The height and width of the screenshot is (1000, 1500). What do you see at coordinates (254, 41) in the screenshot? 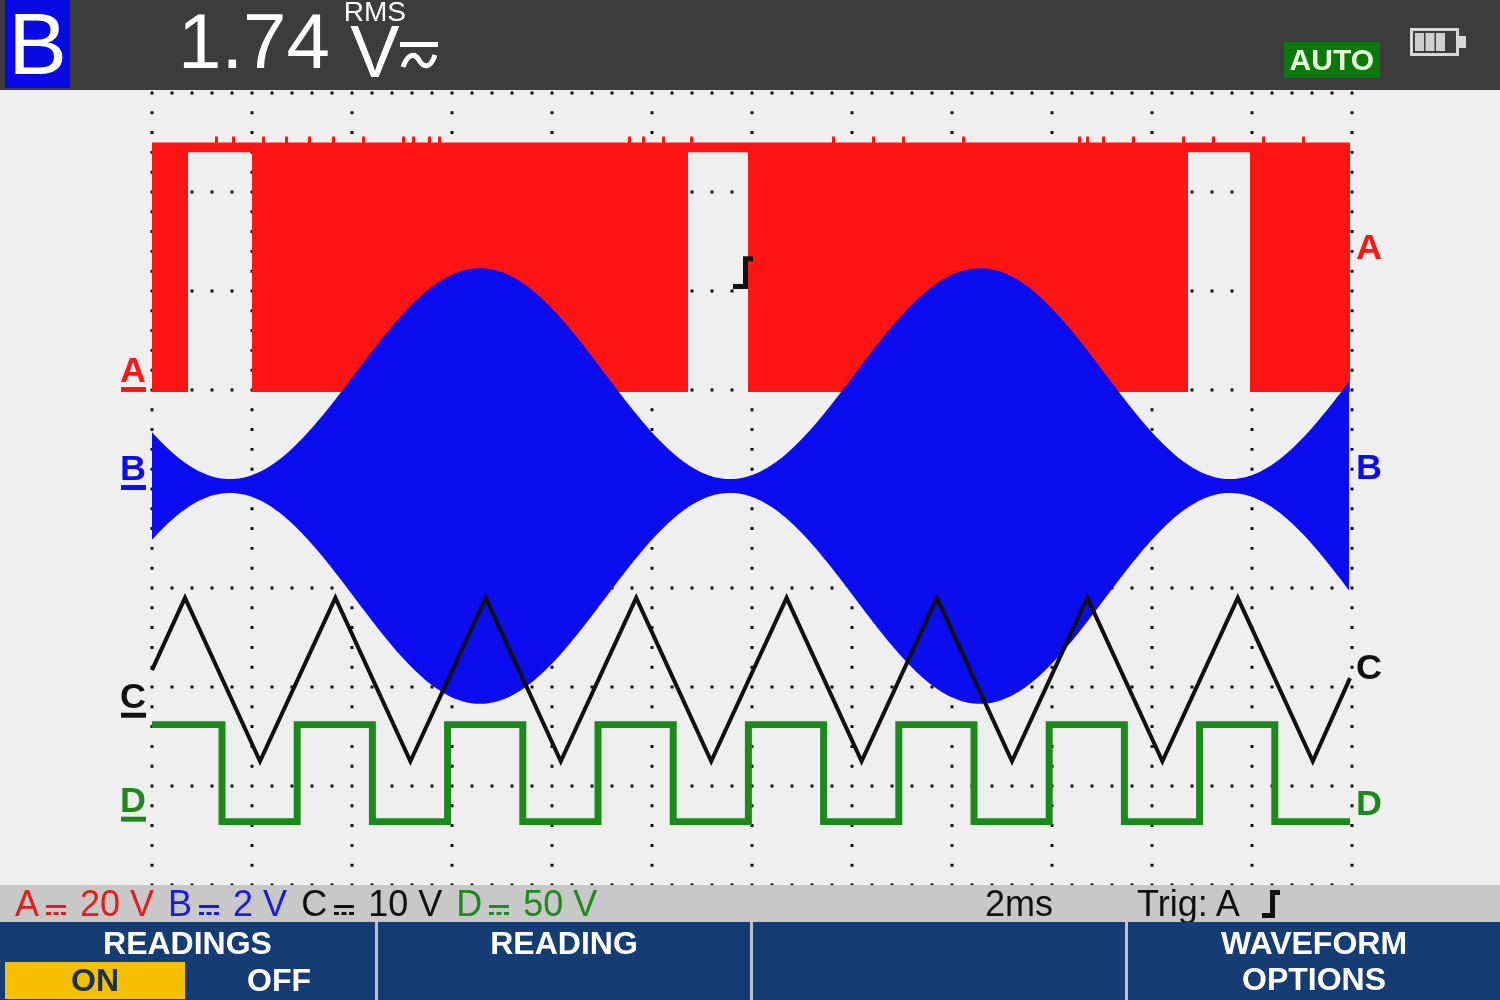
I see `reading-value: 1.74` at bounding box center [254, 41].